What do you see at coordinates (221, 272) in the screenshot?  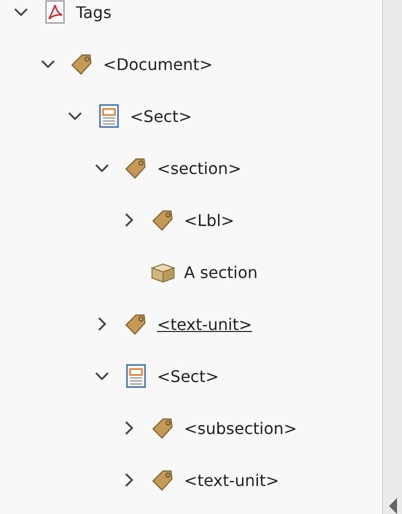 I see `tree-item-label: A section` at bounding box center [221, 272].